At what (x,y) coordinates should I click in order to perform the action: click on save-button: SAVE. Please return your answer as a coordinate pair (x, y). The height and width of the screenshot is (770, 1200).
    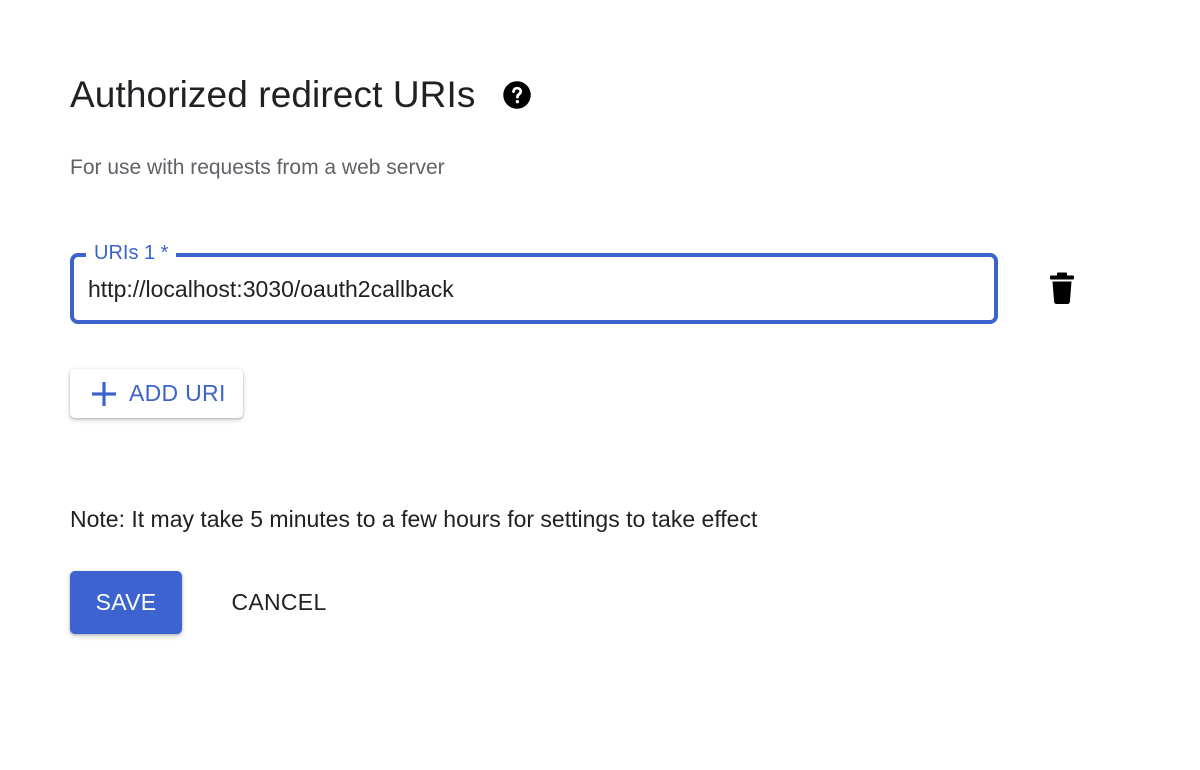
    Looking at the image, I should click on (126, 602).